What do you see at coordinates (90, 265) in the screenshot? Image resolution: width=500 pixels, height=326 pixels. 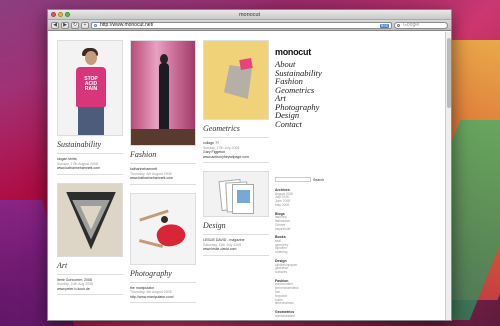 I see `post-title: Art` at bounding box center [90, 265].